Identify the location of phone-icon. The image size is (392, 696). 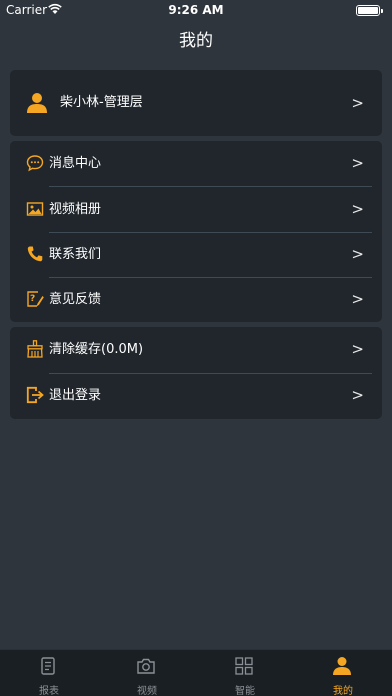
(35, 254).